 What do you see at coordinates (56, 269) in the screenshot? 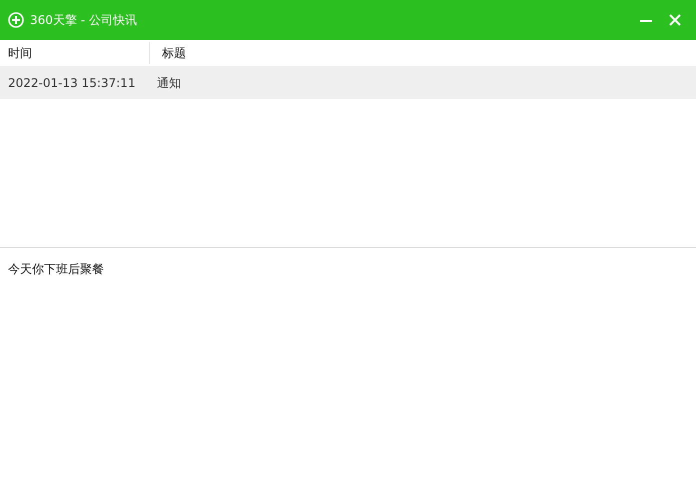
I see `message-text: 今天你下班后聚餐` at bounding box center [56, 269].